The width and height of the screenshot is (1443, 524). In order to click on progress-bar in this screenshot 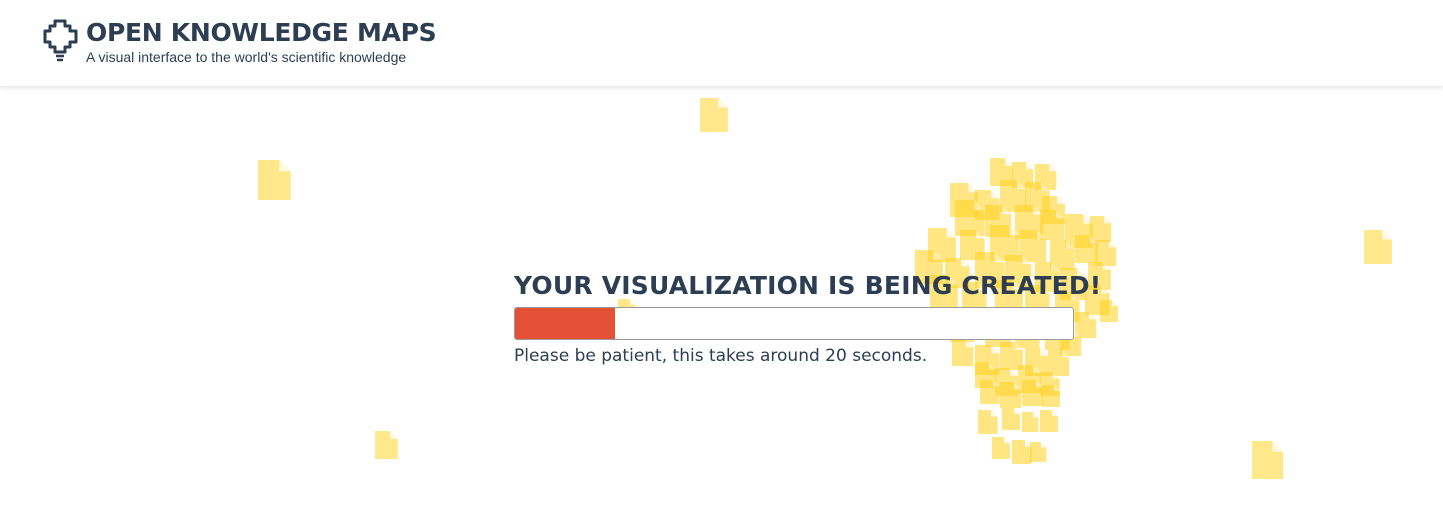, I will do `click(794, 323)`.